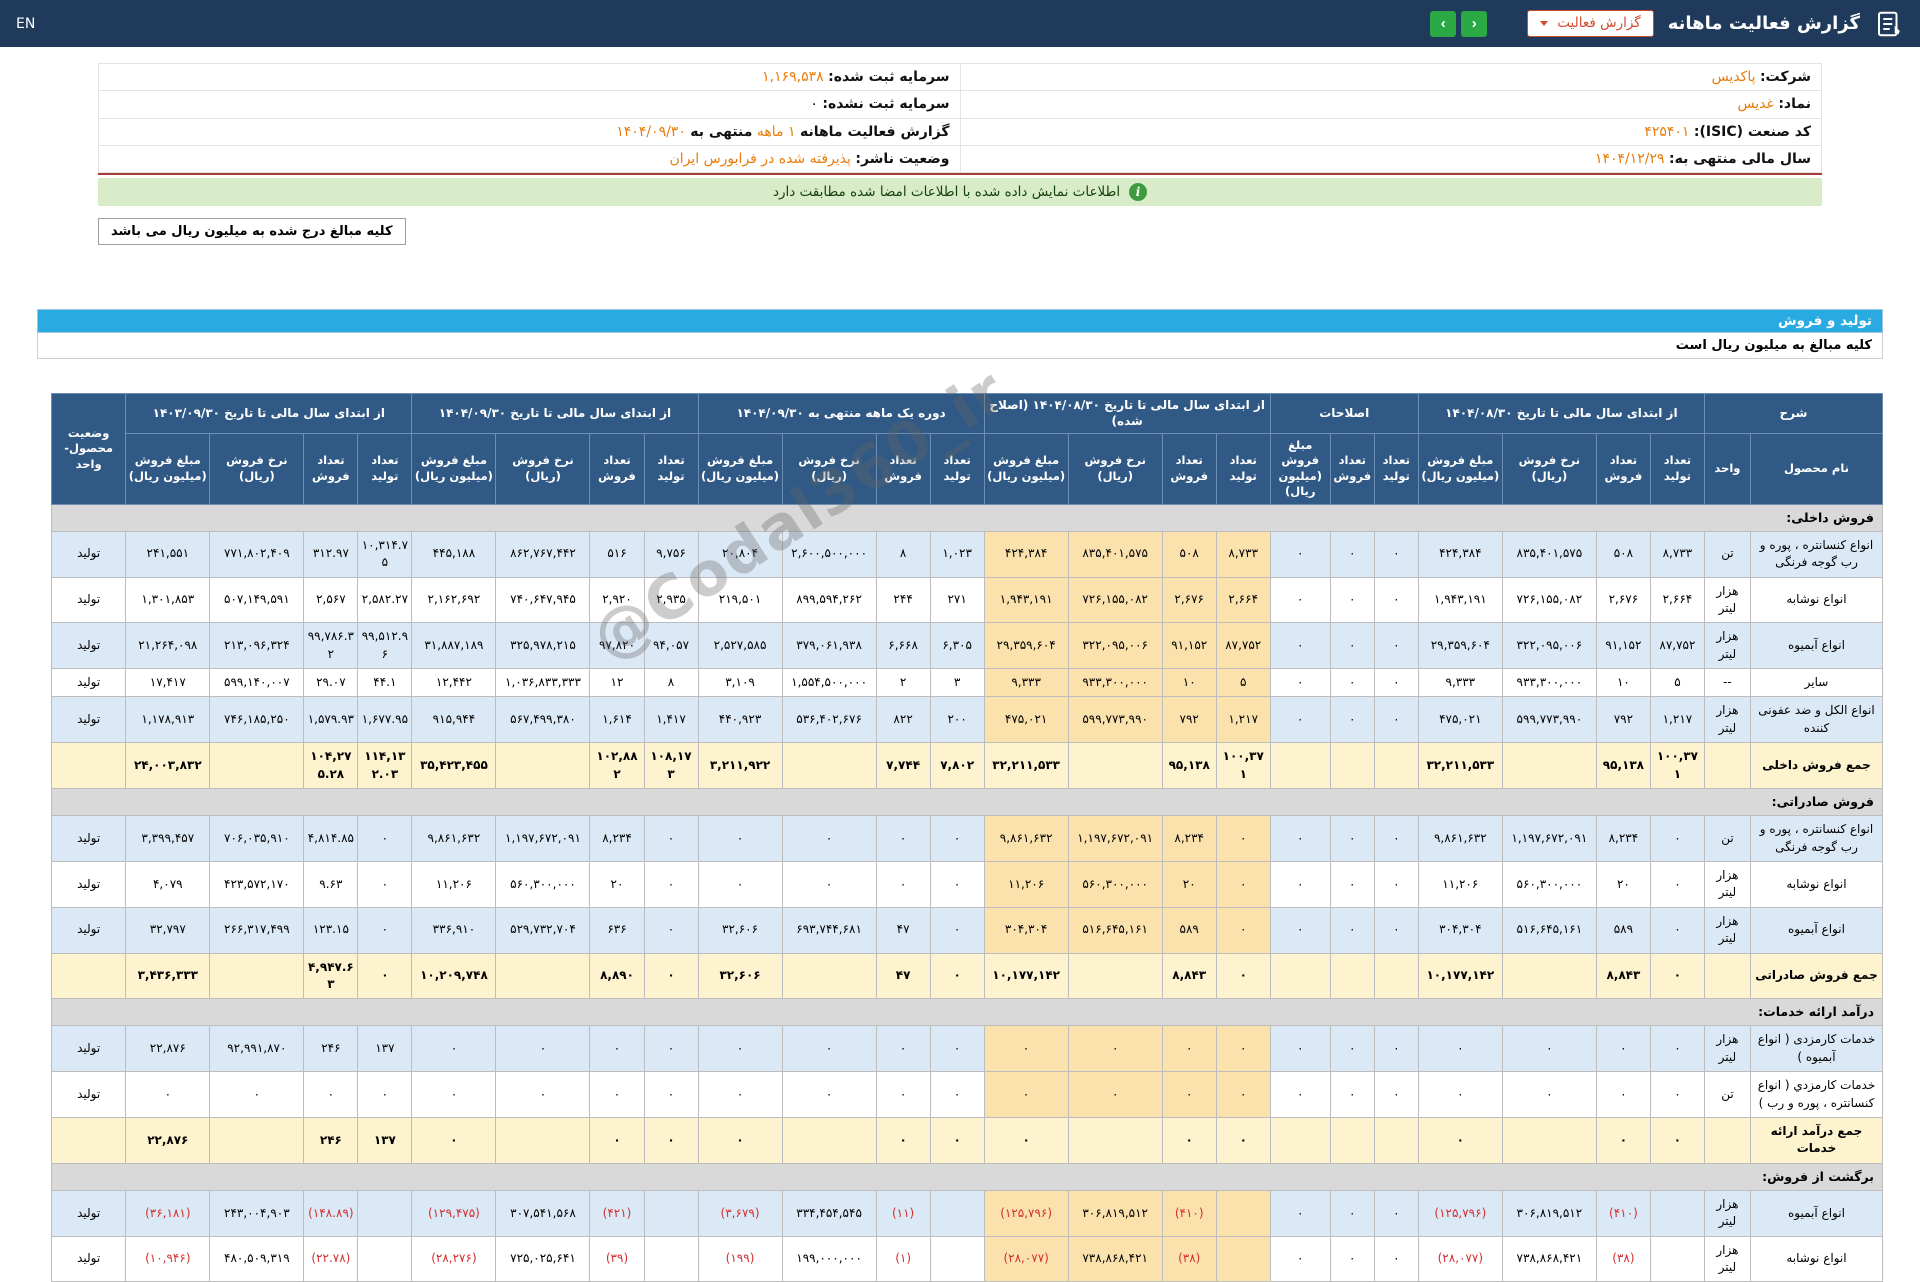 Image resolution: width=1920 pixels, height=1282 pixels. Describe the element at coordinates (88, 1140) in the screenshot. I see `status-cell` at that location.